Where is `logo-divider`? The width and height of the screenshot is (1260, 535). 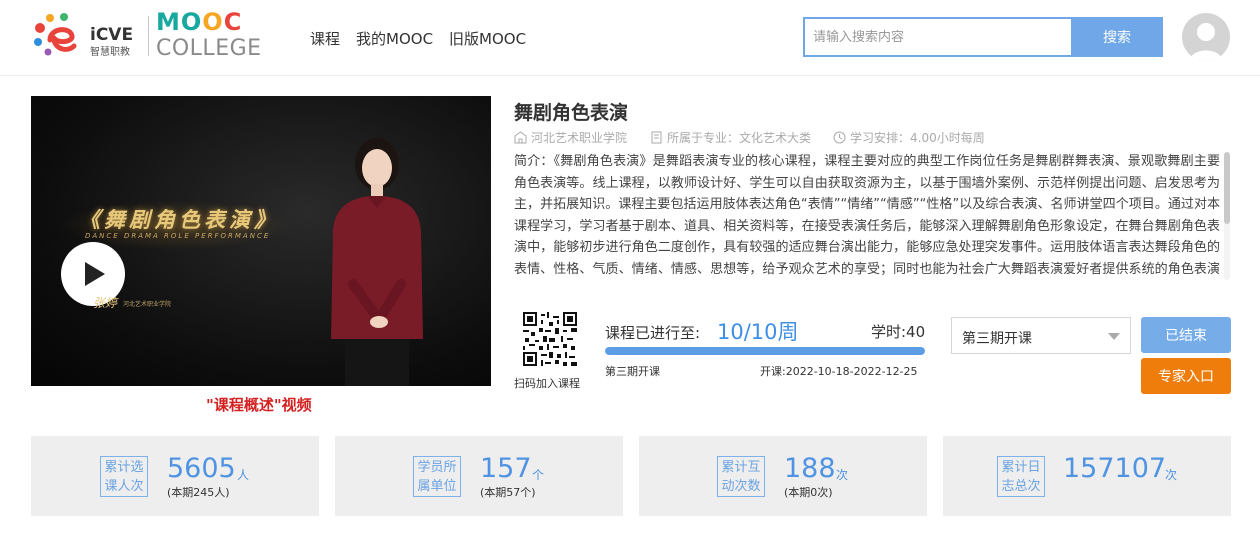 logo-divider is located at coordinates (148, 36).